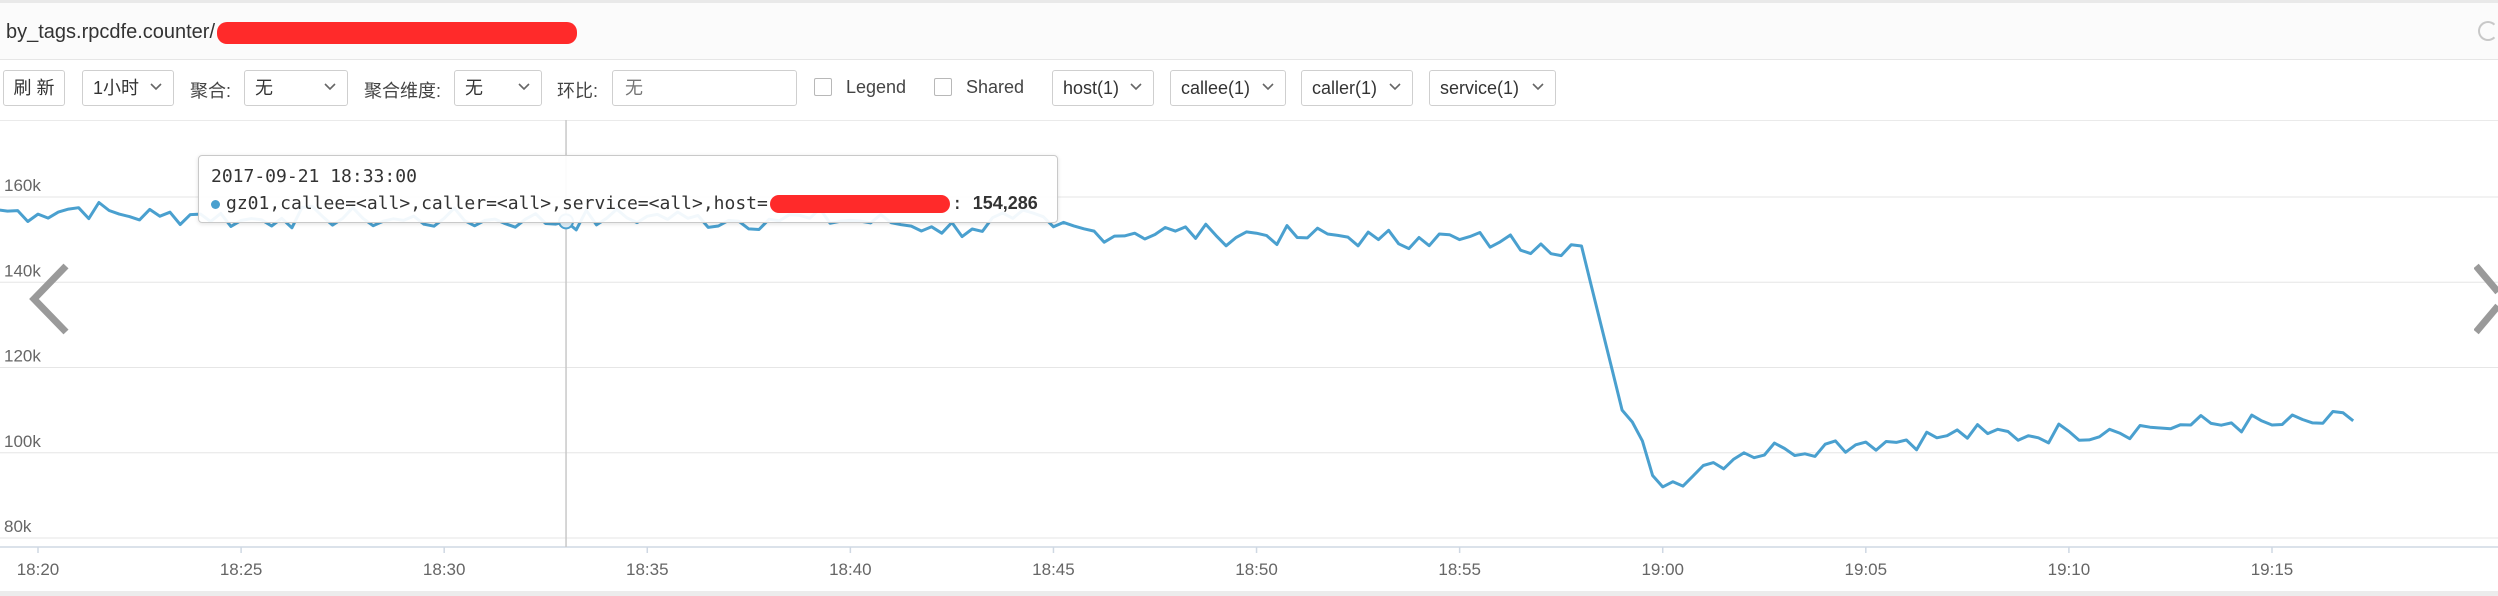 This screenshot has height=596, width=2498. I want to click on time-range-value: 1小时, so click(116, 88).